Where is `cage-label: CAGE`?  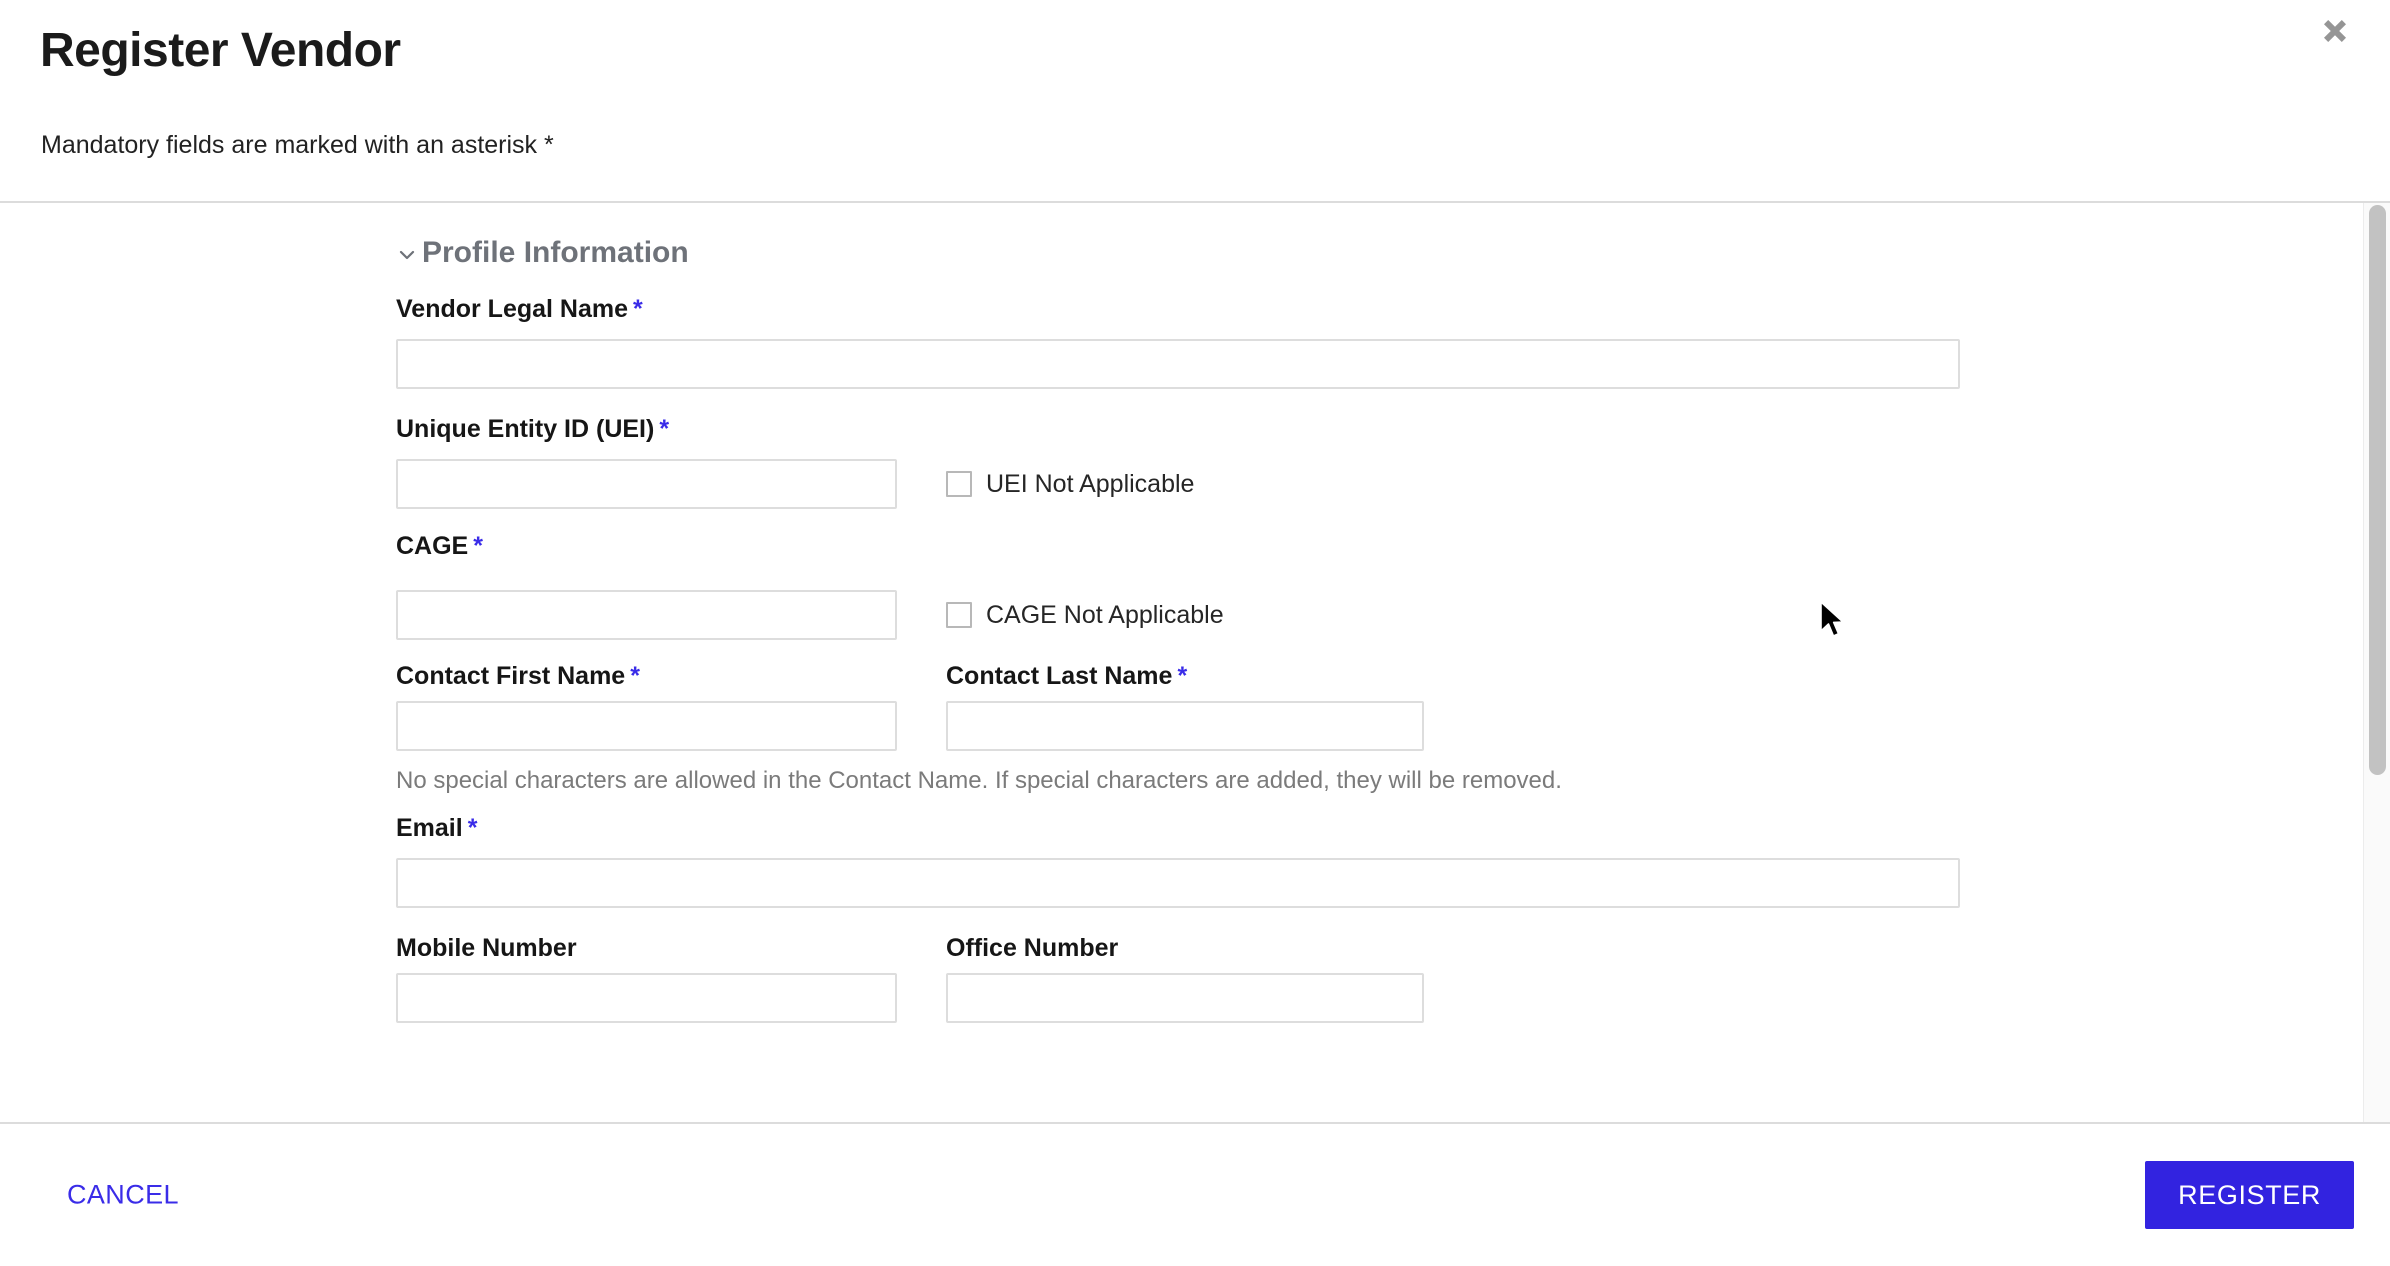 cage-label: CAGE is located at coordinates (432, 546).